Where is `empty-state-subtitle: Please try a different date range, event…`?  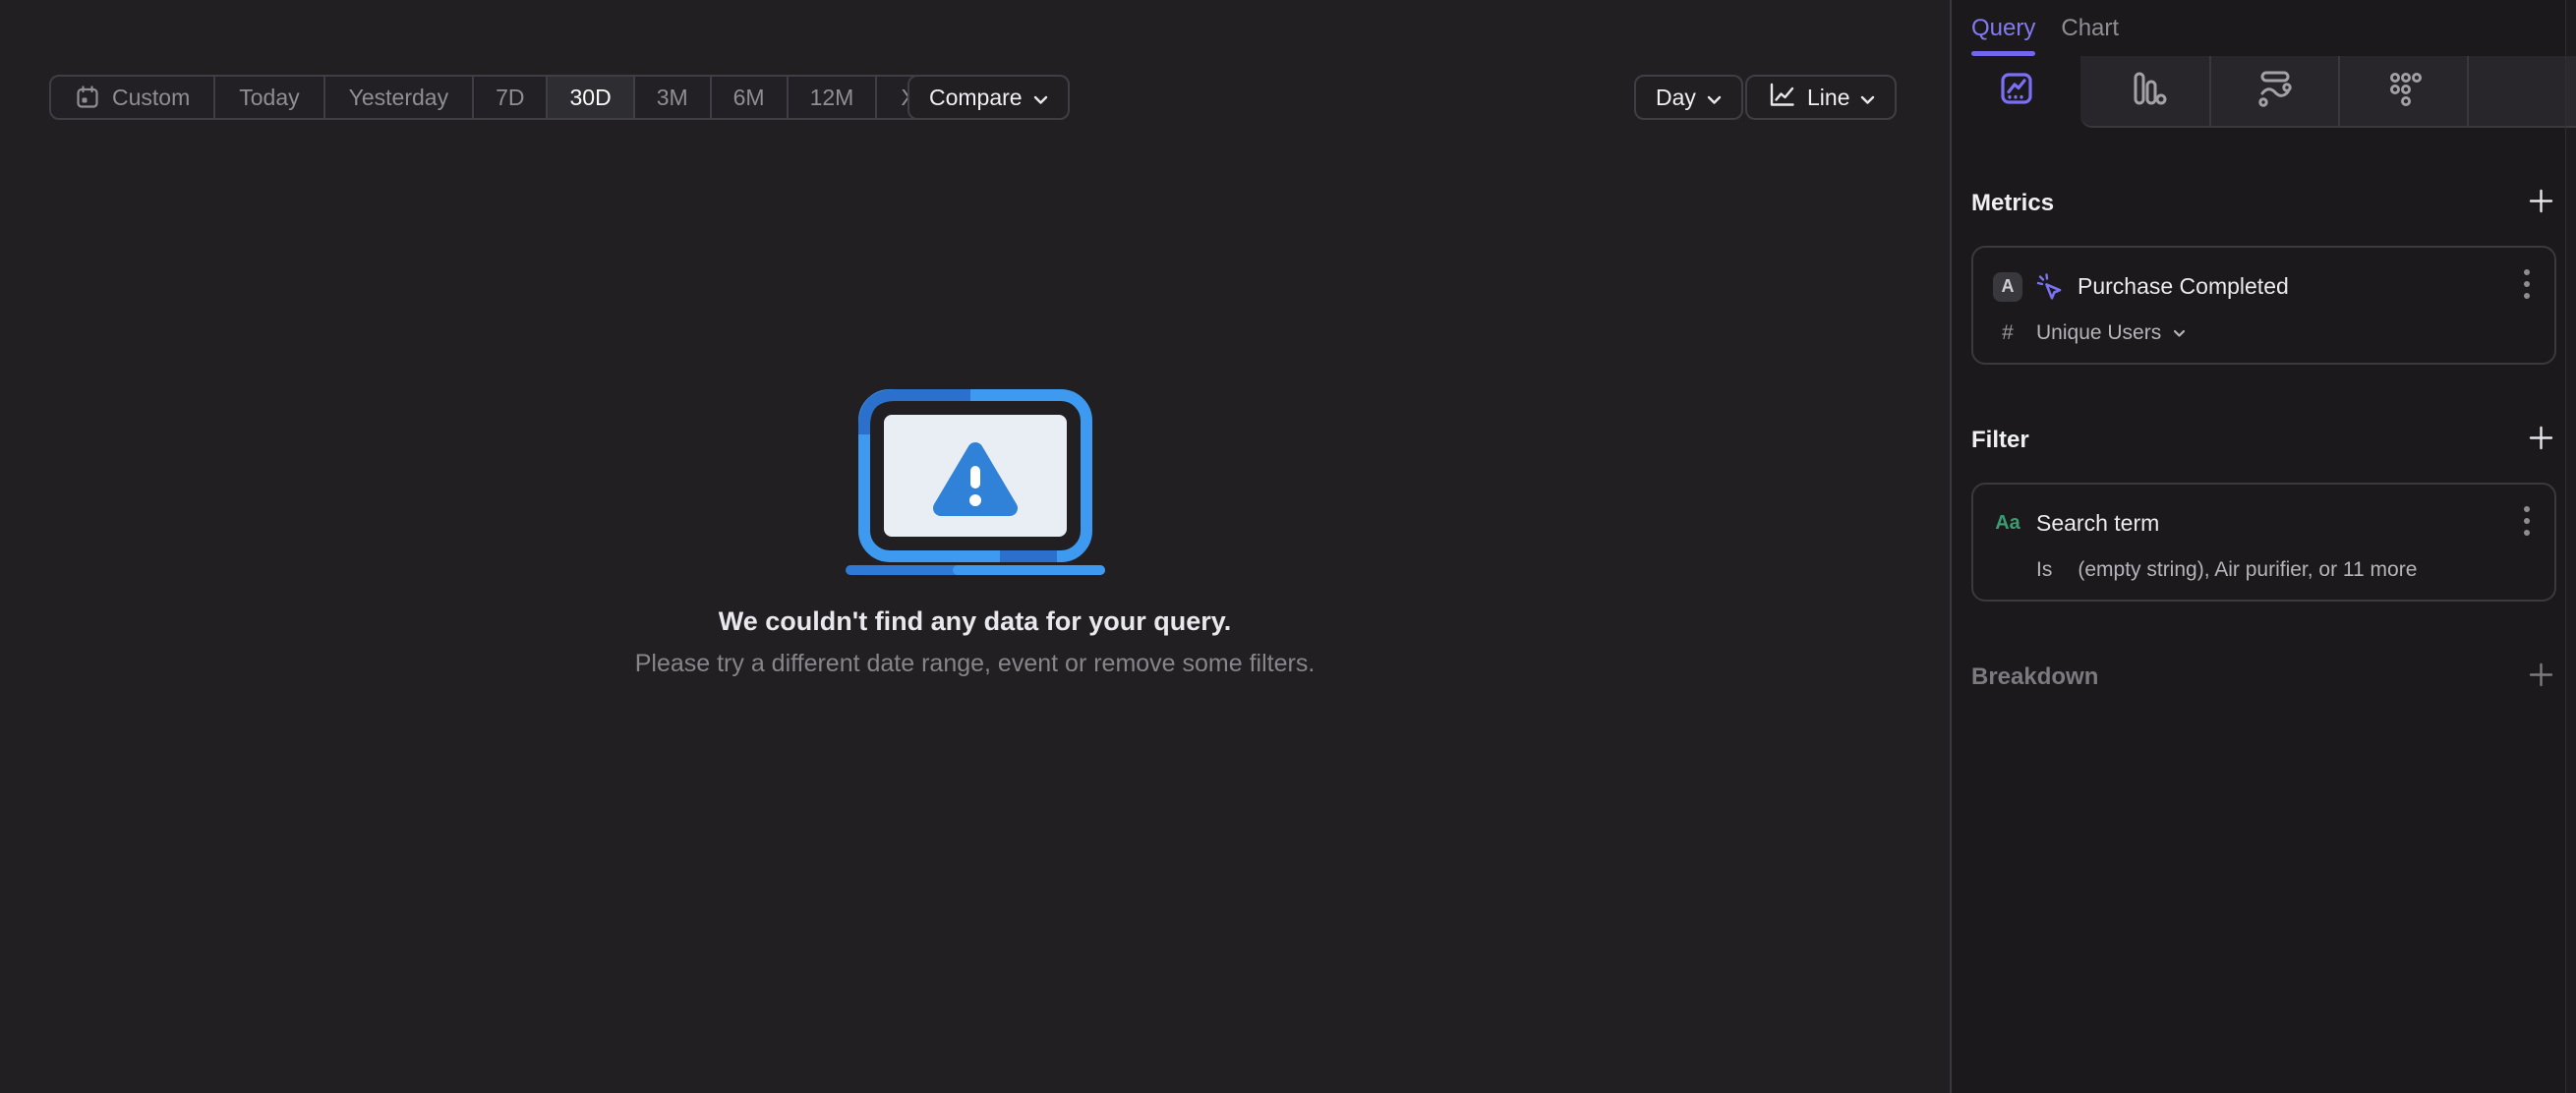 empty-state-subtitle: Please try a different date range, event… is located at coordinates (975, 663).